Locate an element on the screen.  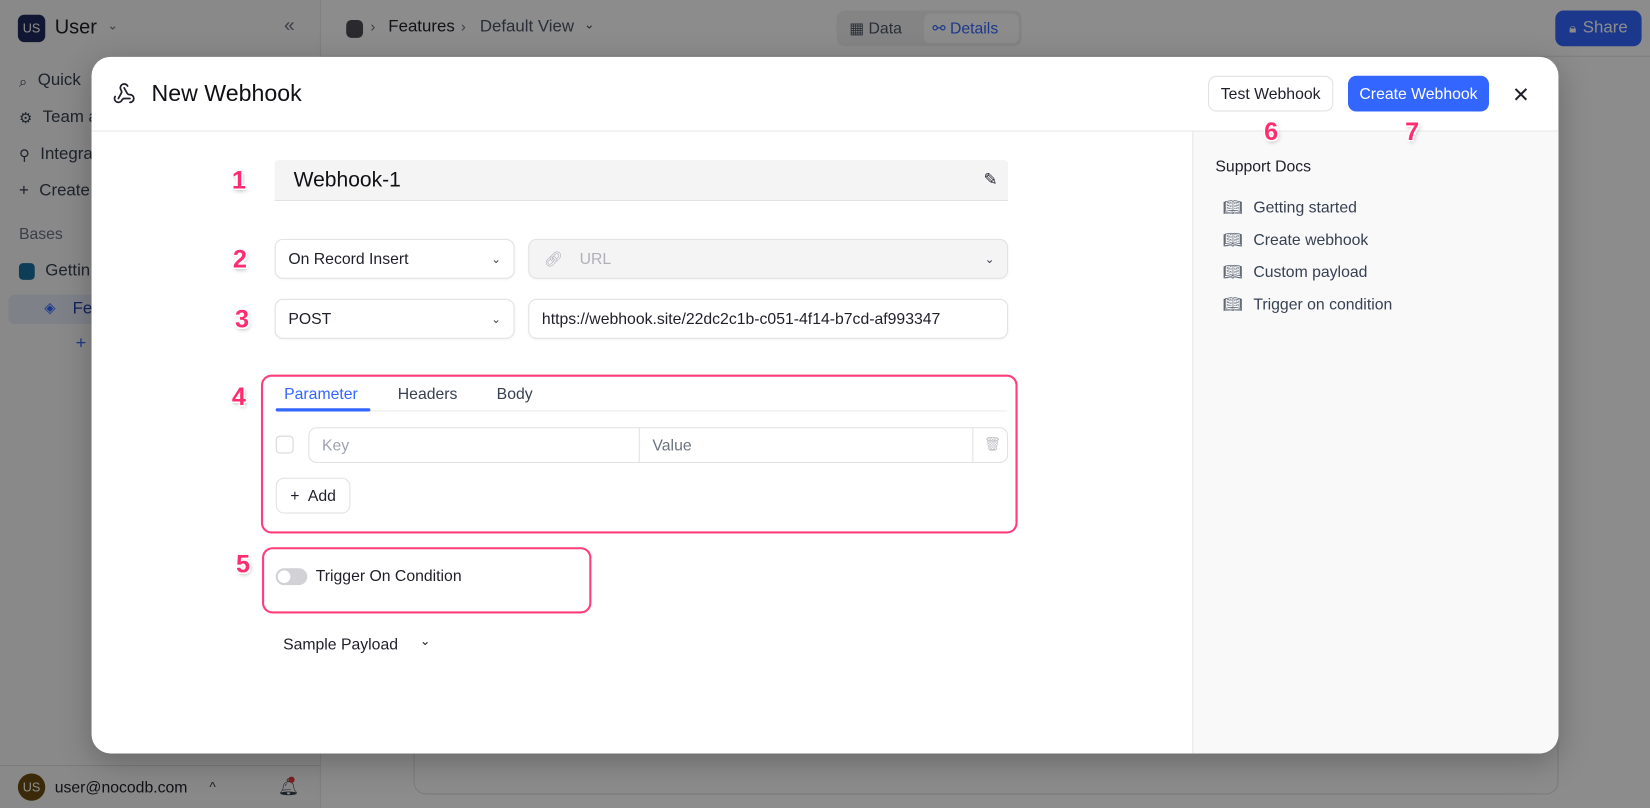
pencil-icon: ✎ is located at coordinates (990, 179).